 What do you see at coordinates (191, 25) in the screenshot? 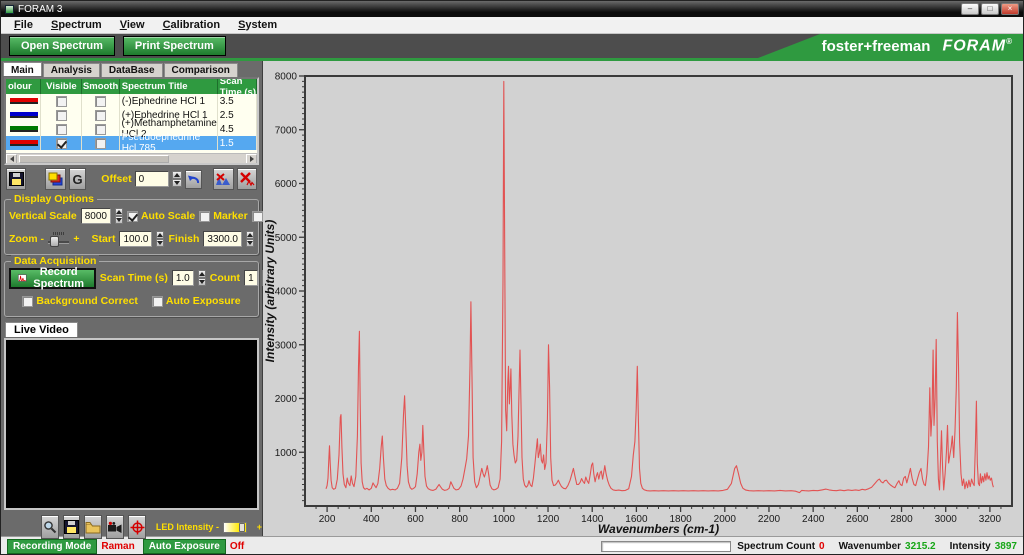
I see `menu-item-calibration: Calibration` at bounding box center [191, 25].